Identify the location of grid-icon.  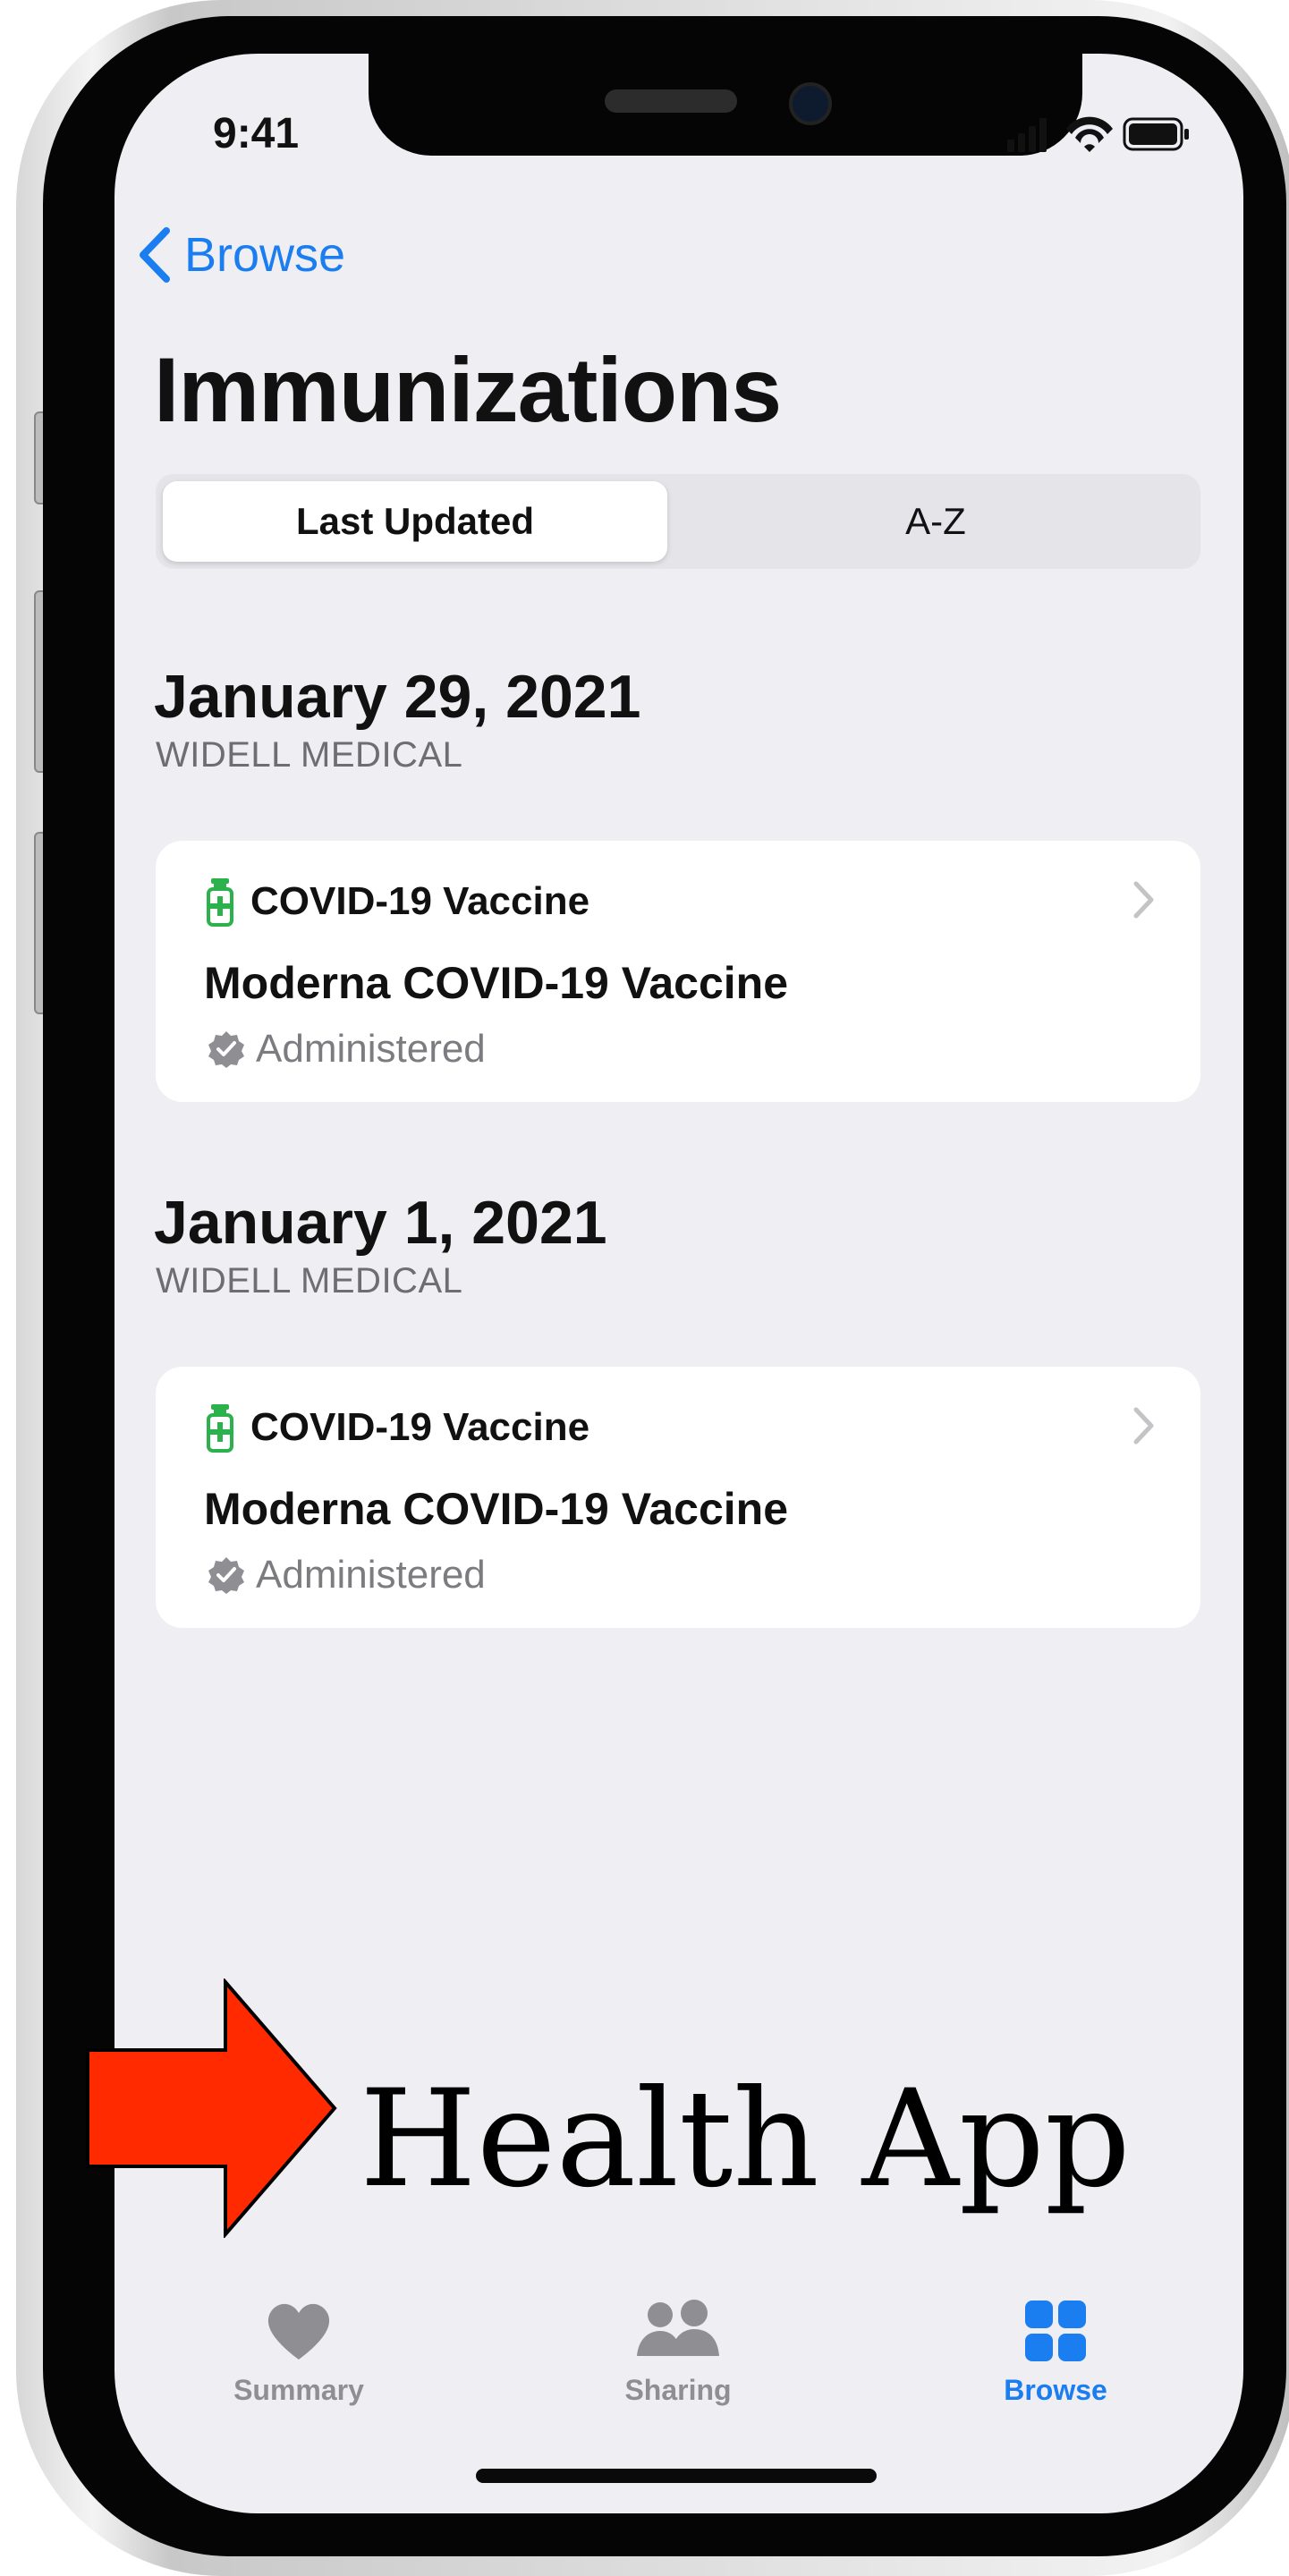
(1055, 2331).